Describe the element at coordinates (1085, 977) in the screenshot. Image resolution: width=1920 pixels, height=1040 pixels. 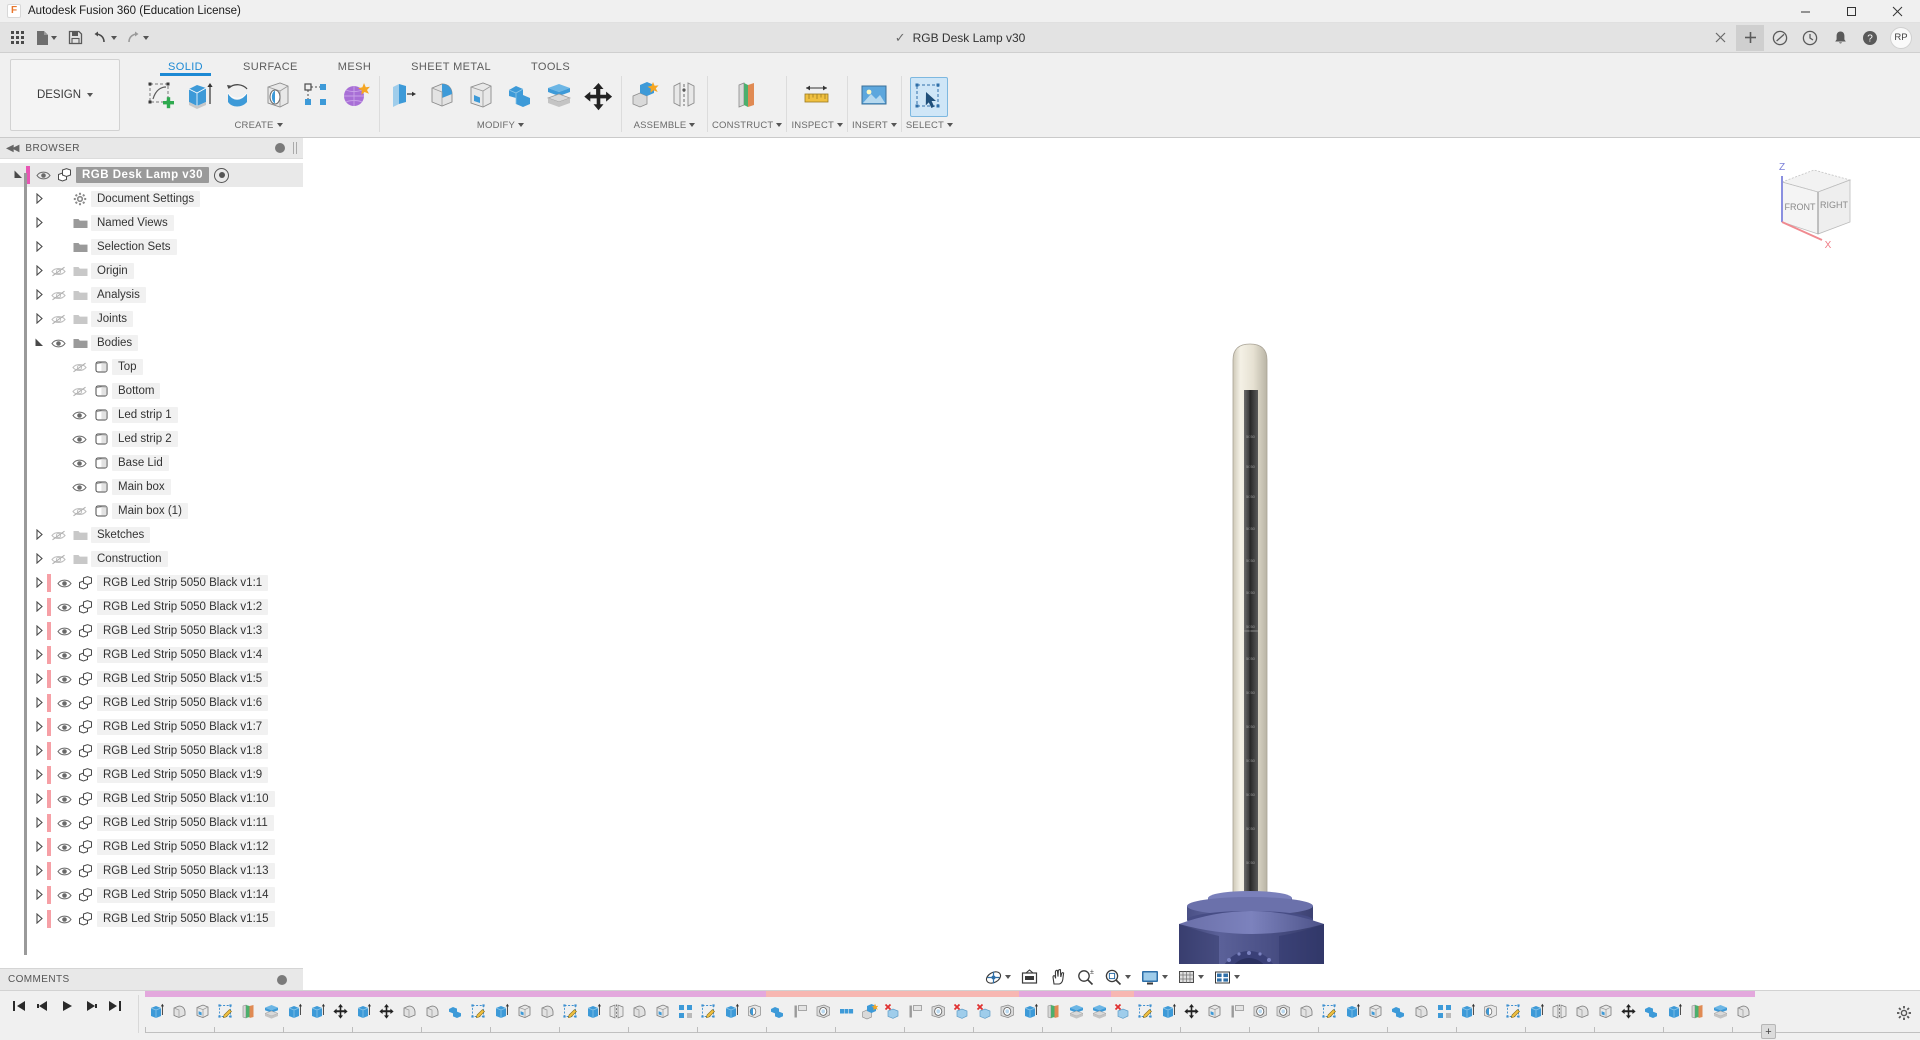
I see `zoom-icon: ±` at that location.